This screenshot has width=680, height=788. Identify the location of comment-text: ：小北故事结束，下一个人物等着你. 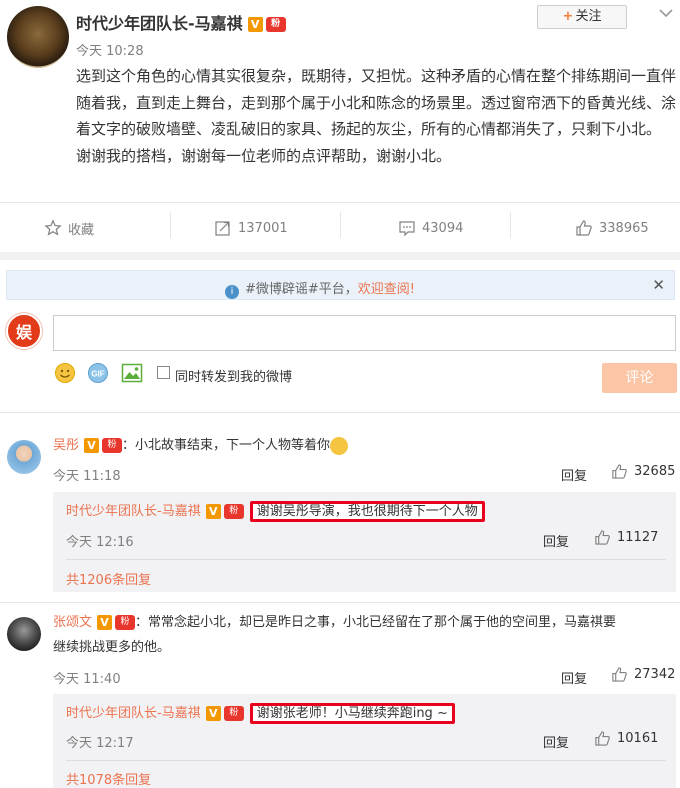
(226, 445).